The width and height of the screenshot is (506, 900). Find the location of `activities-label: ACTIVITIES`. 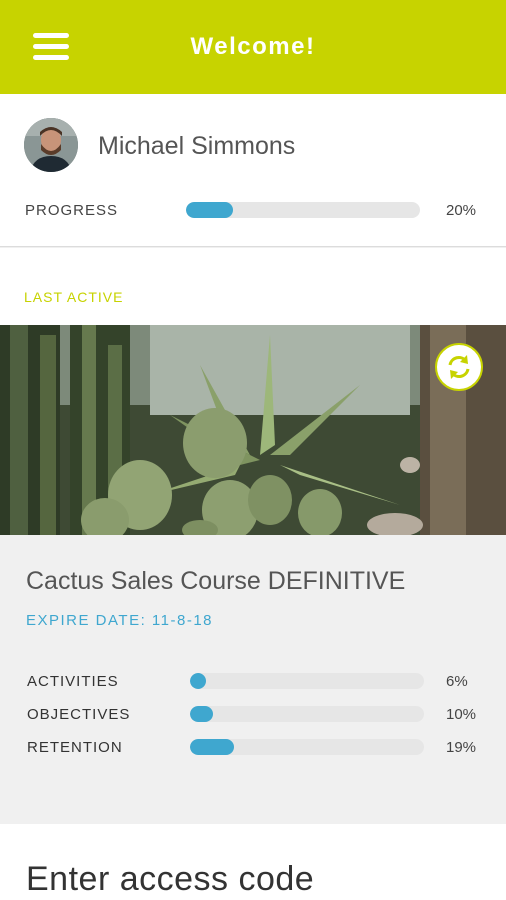

activities-label: ACTIVITIES is located at coordinates (73, 681).